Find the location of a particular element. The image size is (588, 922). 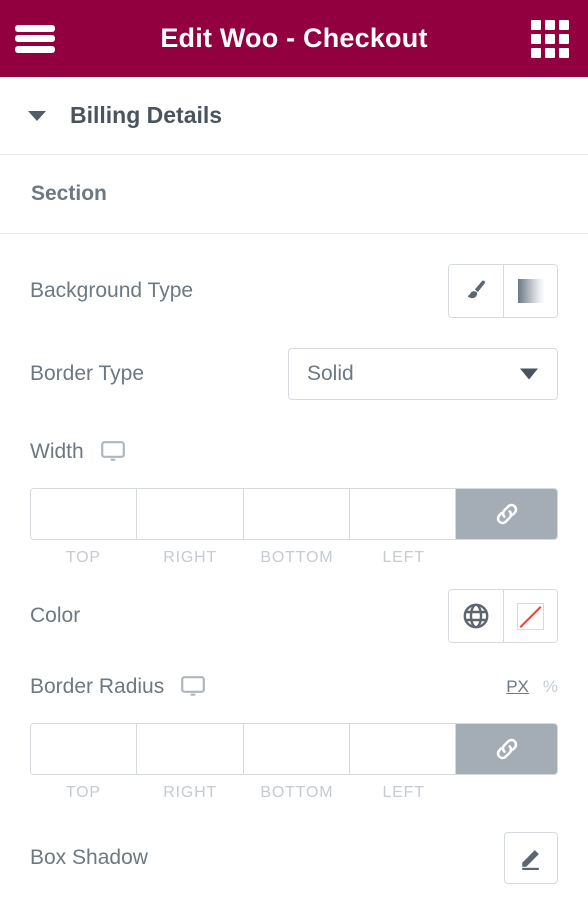

width-label: Width is located at coordinates (77, 452).